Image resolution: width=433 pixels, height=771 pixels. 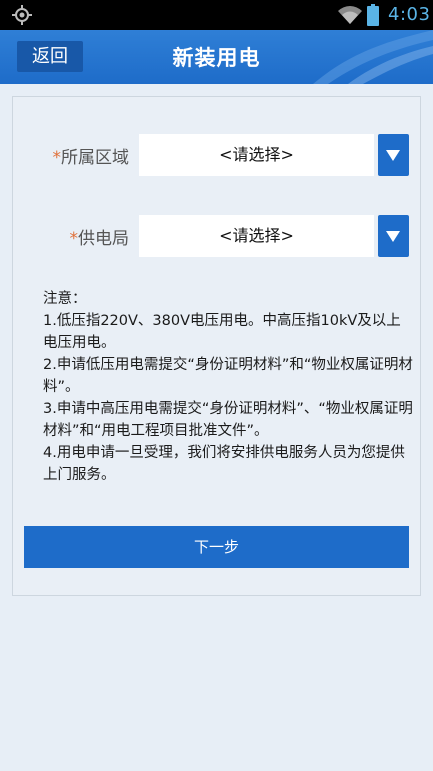 What do you see at coordinates (95, 158) in the screenshot?
I see `region-label-text: 所属区域` at bounding box center [95, 158].